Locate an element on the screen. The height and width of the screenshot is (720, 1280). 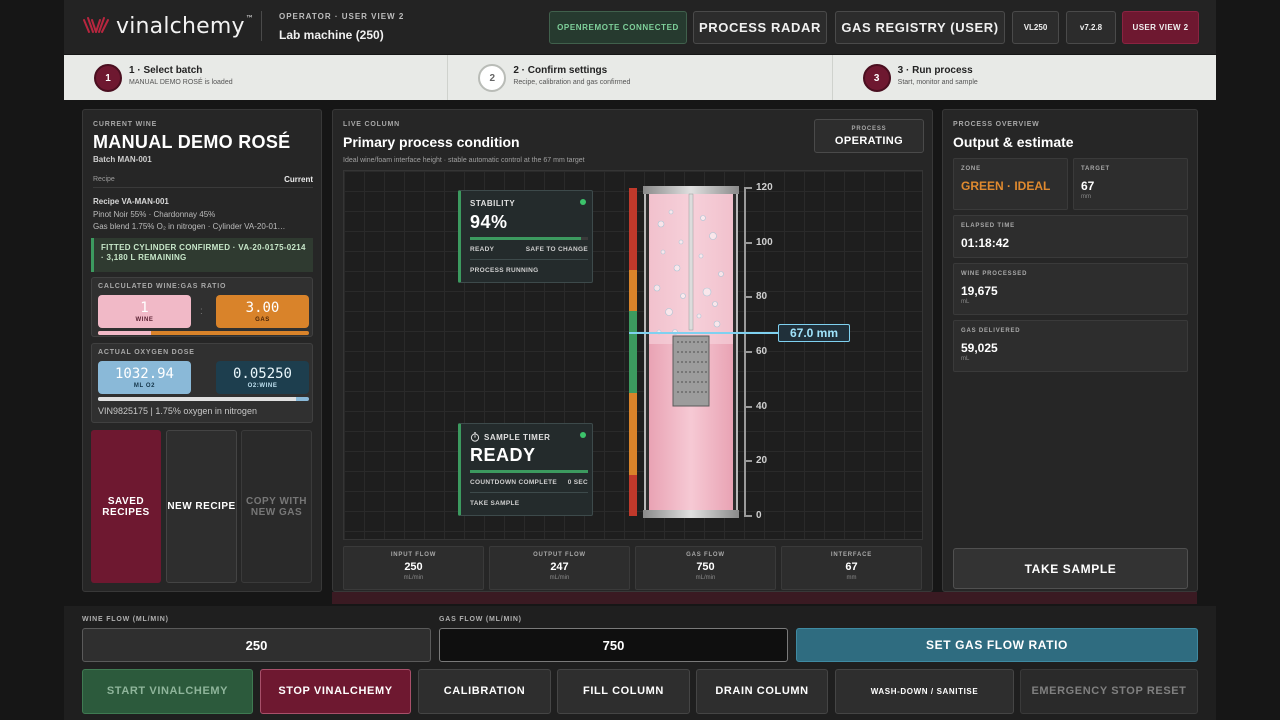
gas-flow-label: GAS FLOW (ML/MIN) is located at coordinates (480, 619).